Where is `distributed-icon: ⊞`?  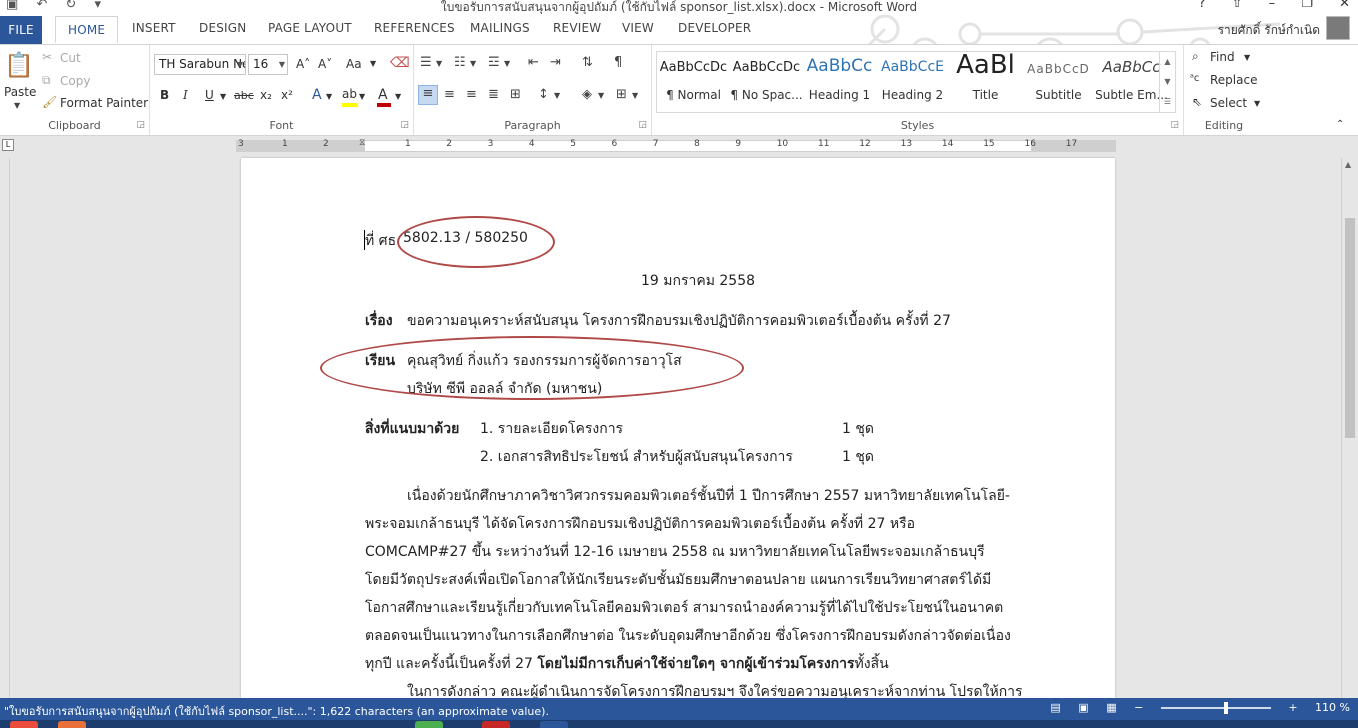
distributed-icon: ⊞ is located at coordinates (515, 94).